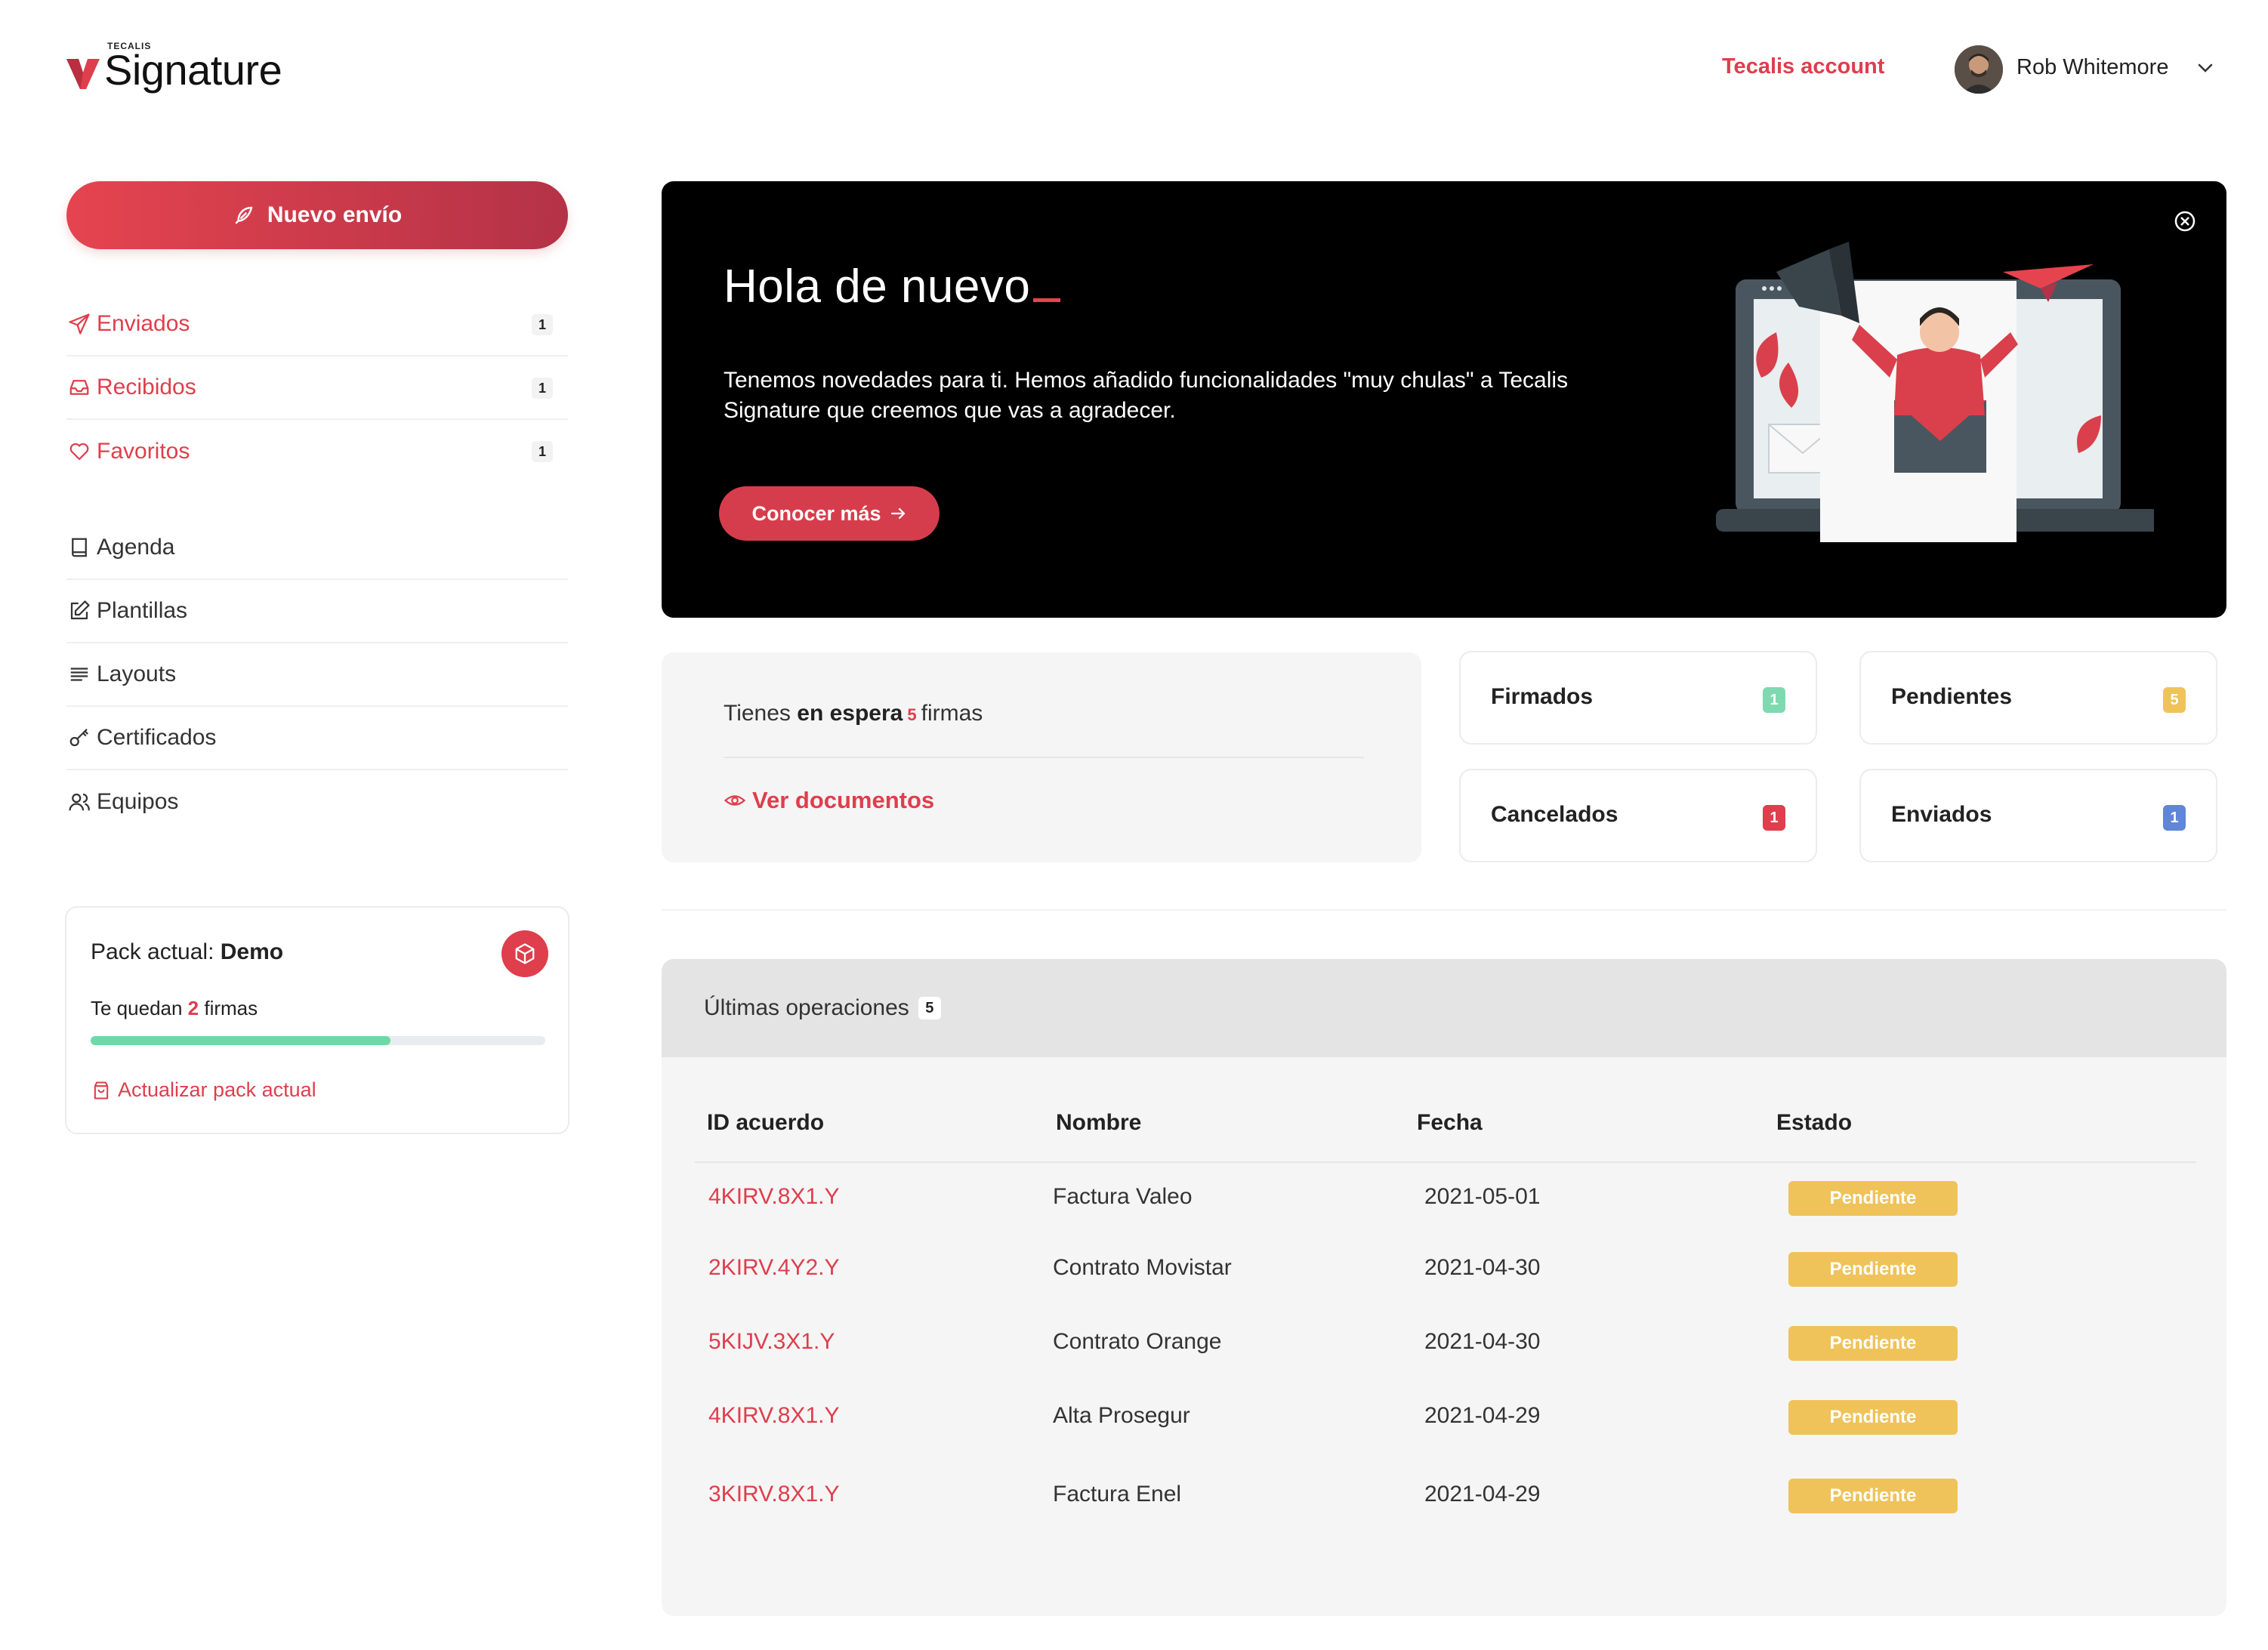 This screenshot has height=1650, width=2268. I want to click on sidebar-item-label: Plantillas, so click(142, 610).